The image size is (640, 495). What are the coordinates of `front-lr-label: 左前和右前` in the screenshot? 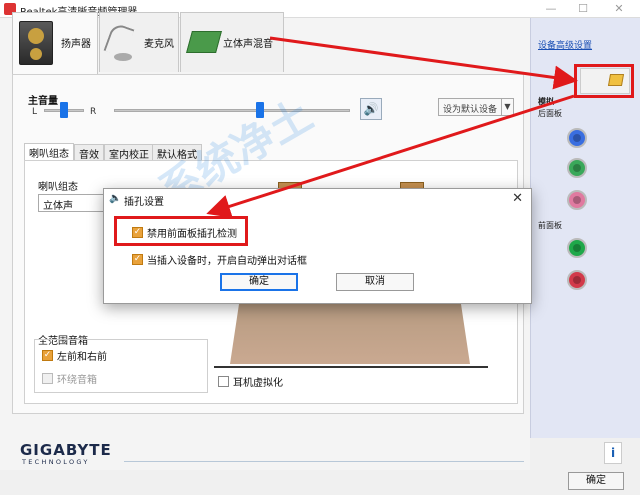 It's located at (82, 357).